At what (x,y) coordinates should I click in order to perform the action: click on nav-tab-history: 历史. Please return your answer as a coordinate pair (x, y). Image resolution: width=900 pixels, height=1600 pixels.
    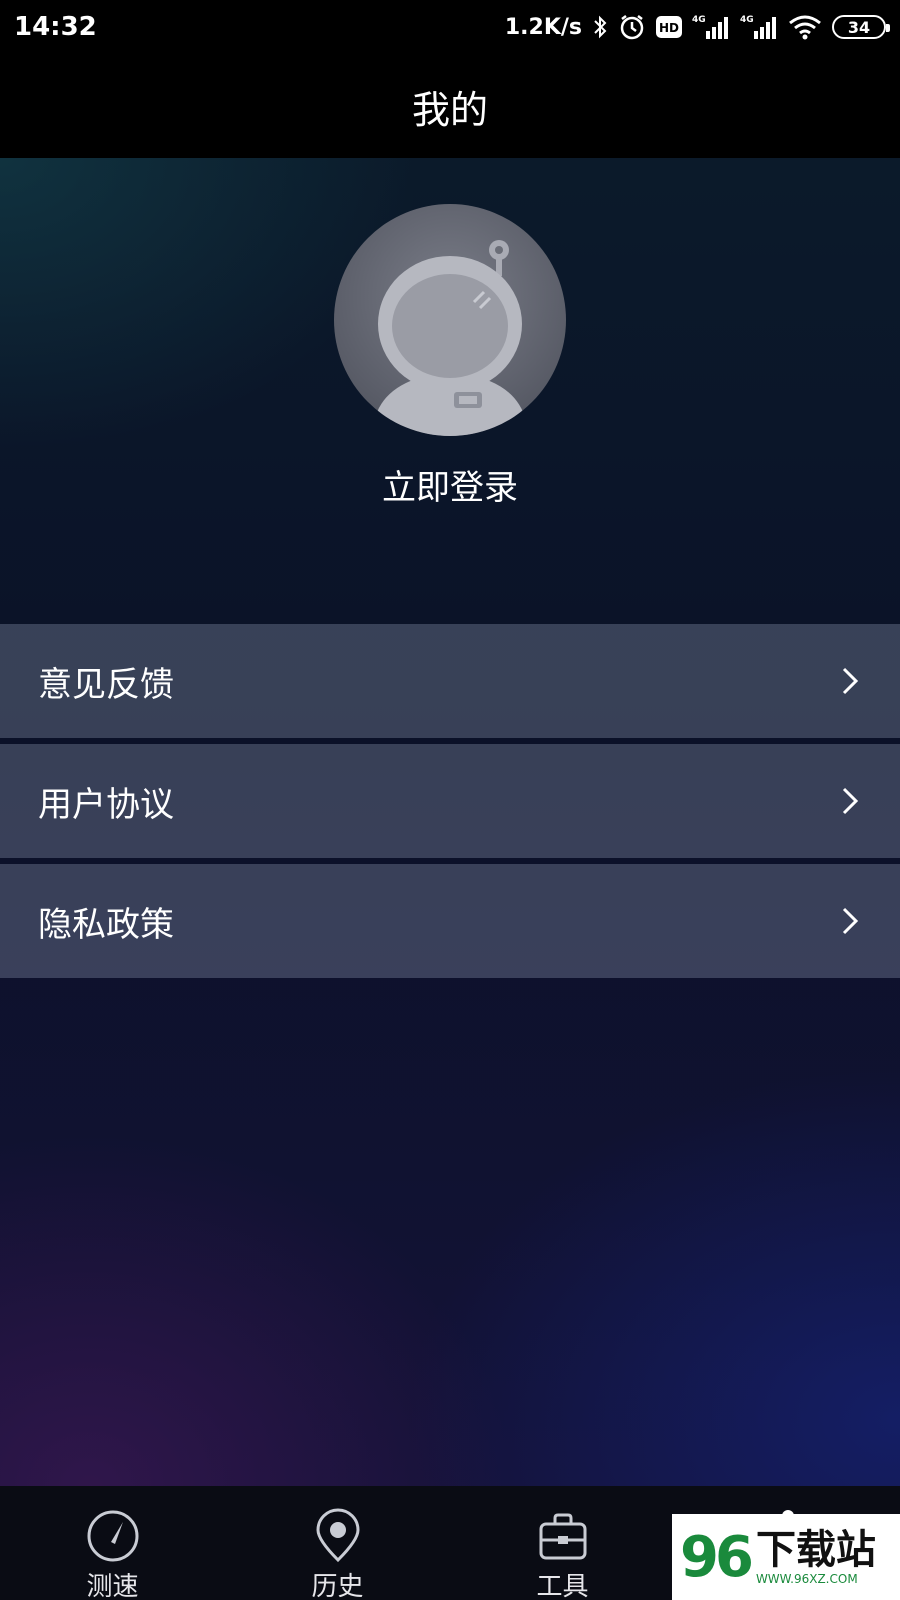
    Looking at the image, I should click on (337, 1543).